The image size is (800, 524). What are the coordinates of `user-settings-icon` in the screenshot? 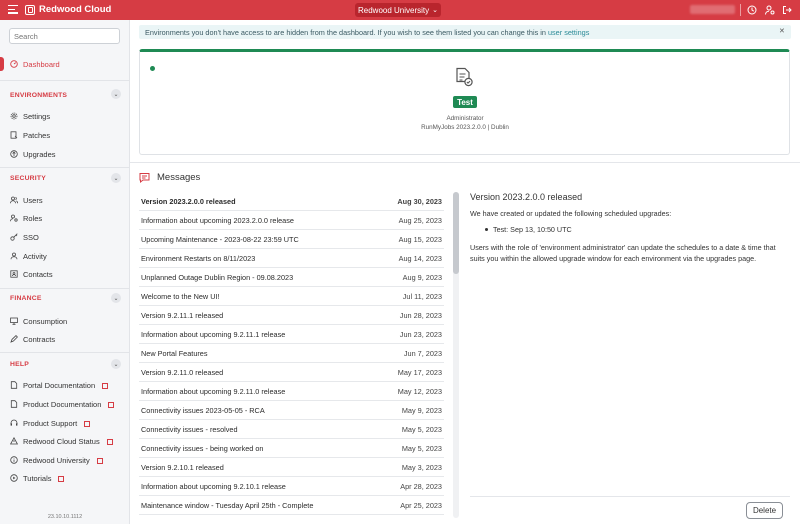 It's located at (770, 10).